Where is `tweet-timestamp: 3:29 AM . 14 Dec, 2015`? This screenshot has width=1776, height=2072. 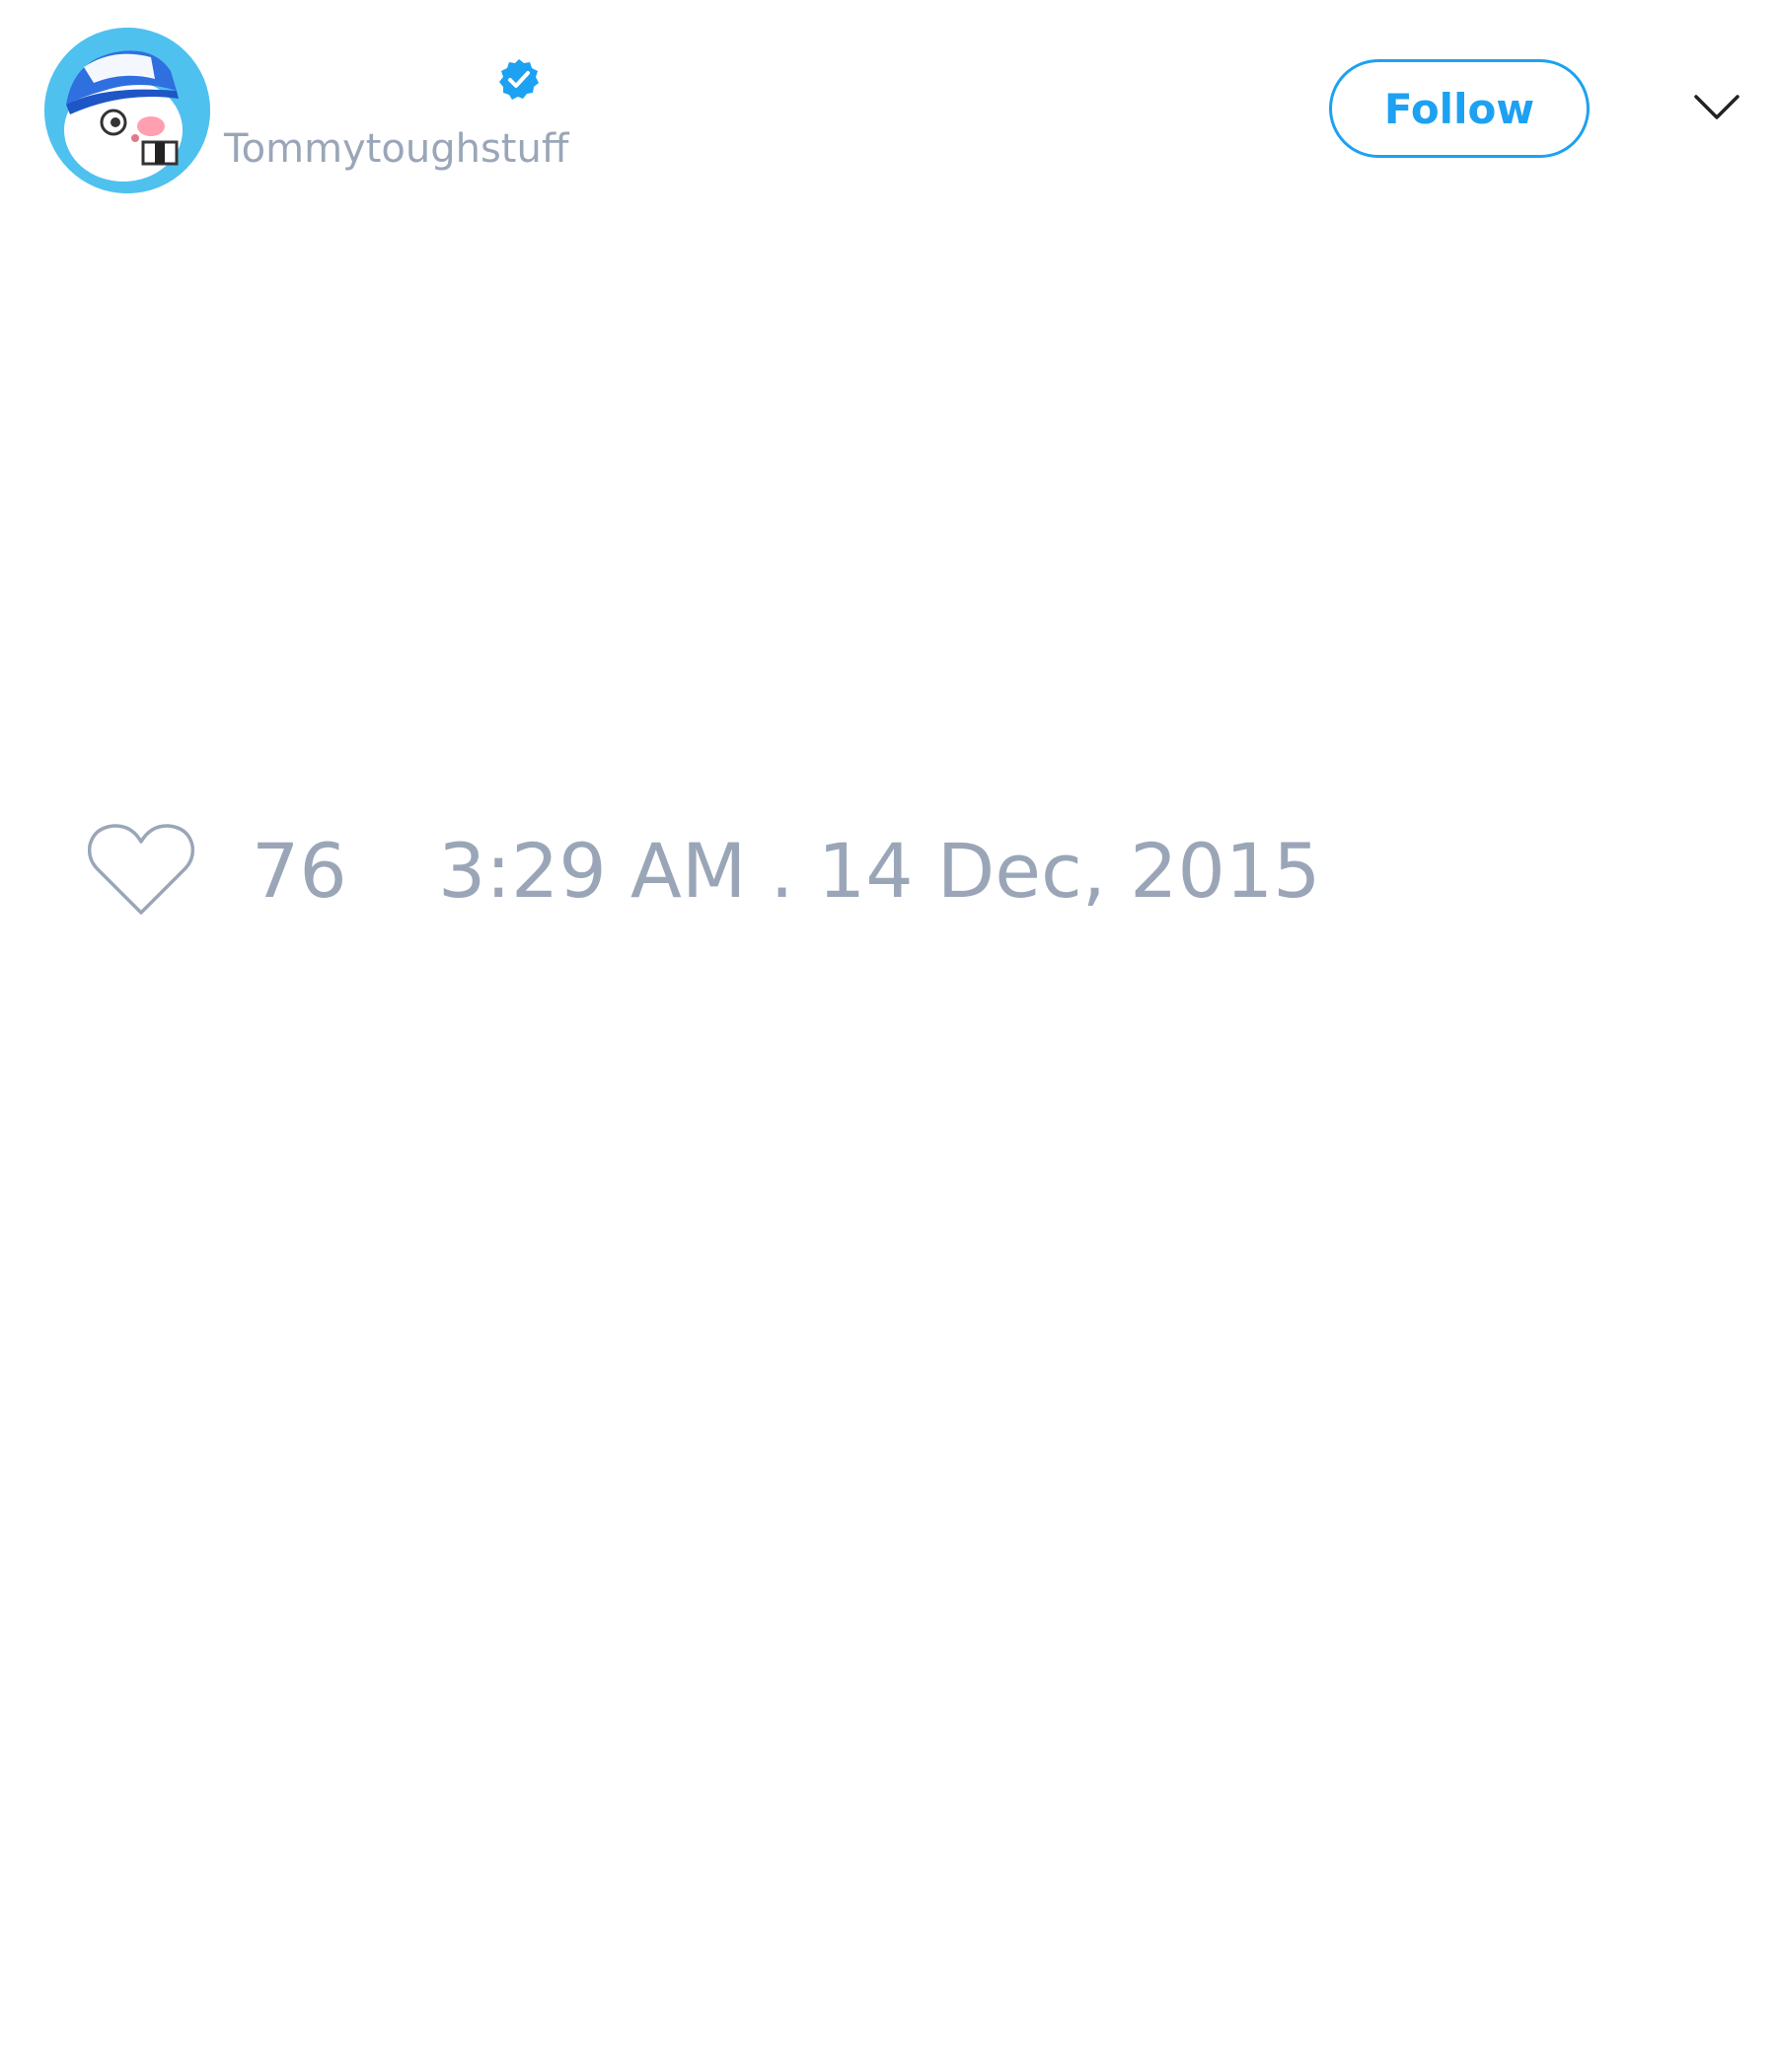 tweet-timestamp: 3:29 AM . 14 Dec, 2015 is located at coordinates (880, 872).